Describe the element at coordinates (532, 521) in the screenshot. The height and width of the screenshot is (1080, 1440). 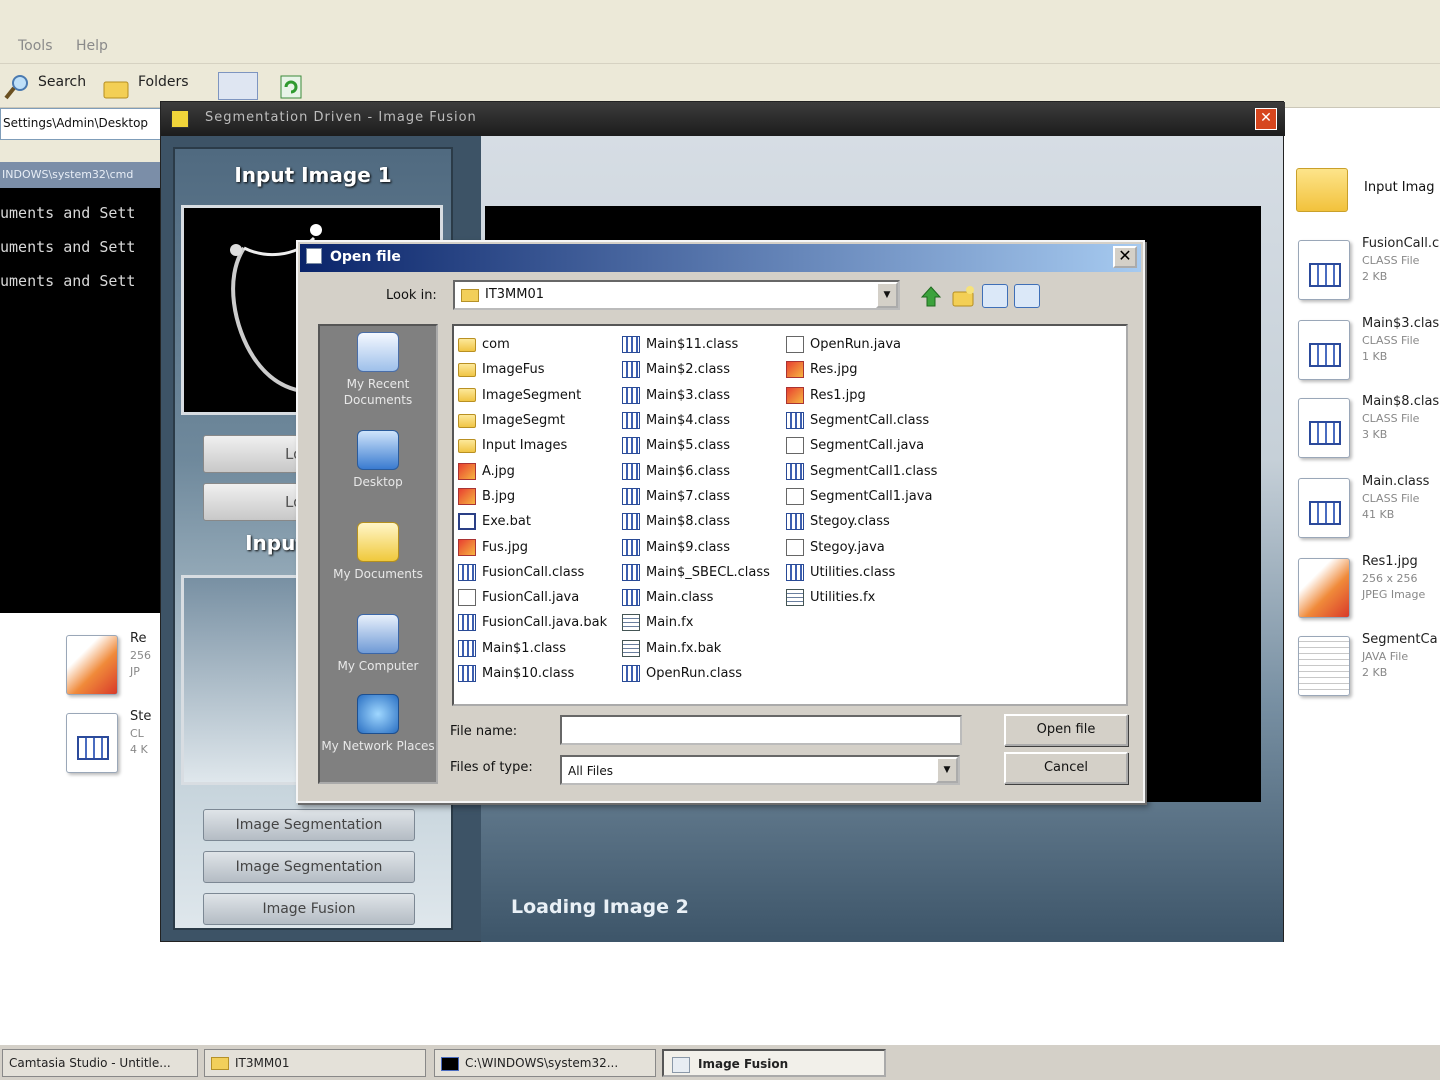
I see `file-list-item: Exe.bat` at that location.